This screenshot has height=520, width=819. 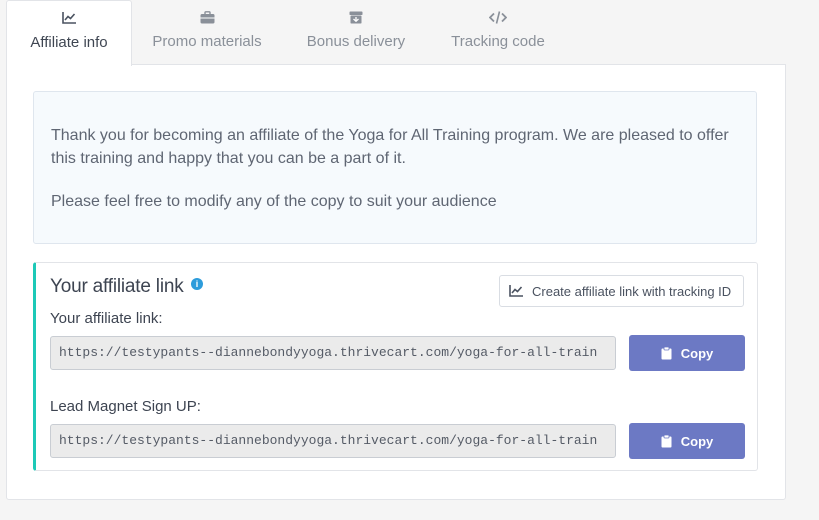 What do you see at coordinates (498, 32) in the screenshot?
I see `tab-tracking-code: Tracking code` at bounding box center [498, 32].